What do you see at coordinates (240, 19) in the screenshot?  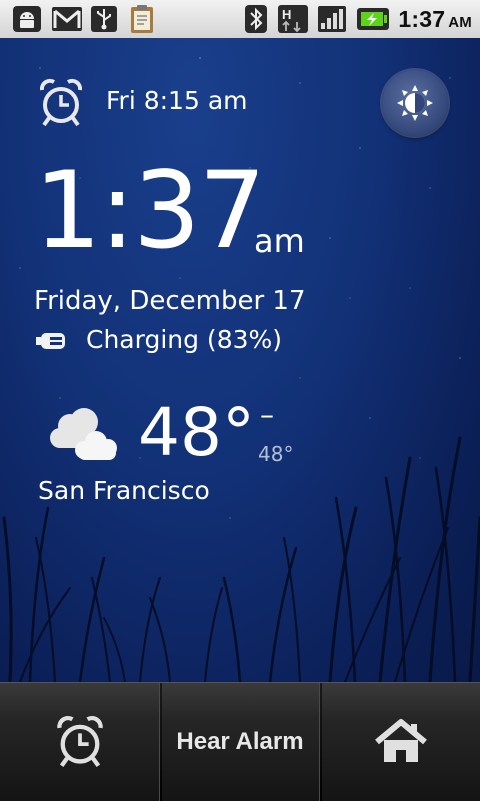 I see `status-bar: H 1:37 AM` at bounding box center [240, 19].